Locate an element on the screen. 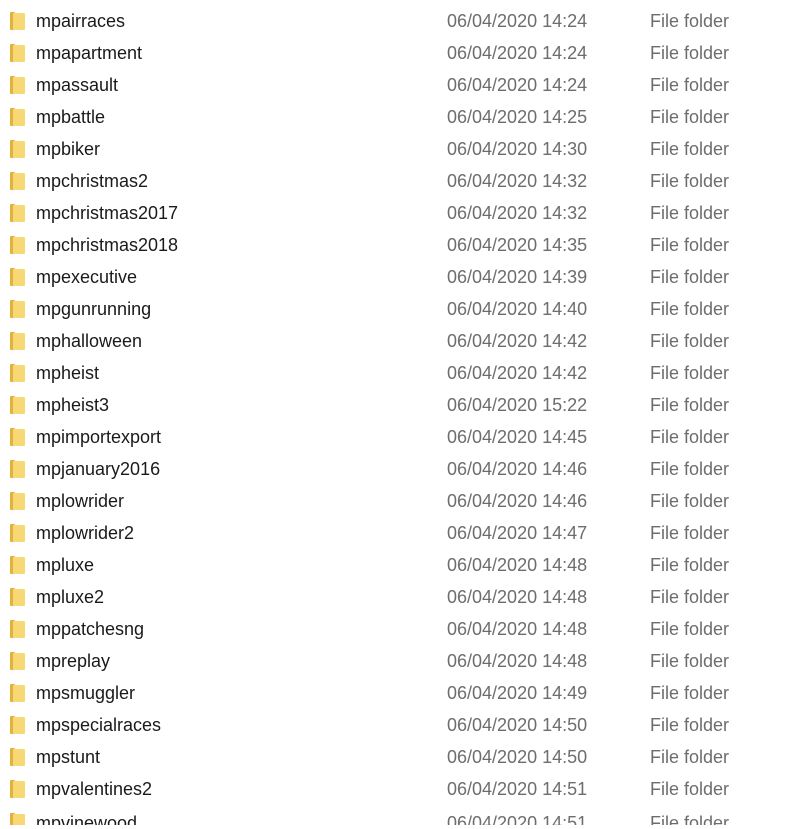 The width and height of the screenshot is (799, 829). file-name: mpreplay is located at coordinates (73, 661).